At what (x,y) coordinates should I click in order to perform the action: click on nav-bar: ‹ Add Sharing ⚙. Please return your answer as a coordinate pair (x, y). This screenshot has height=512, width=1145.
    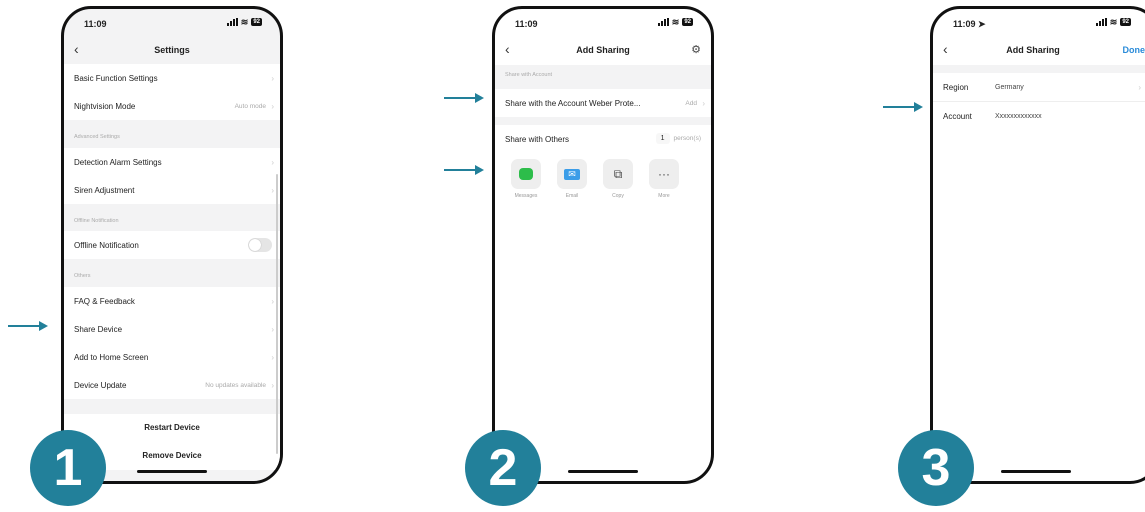
    Looking at the image, I should click on (603, 51).